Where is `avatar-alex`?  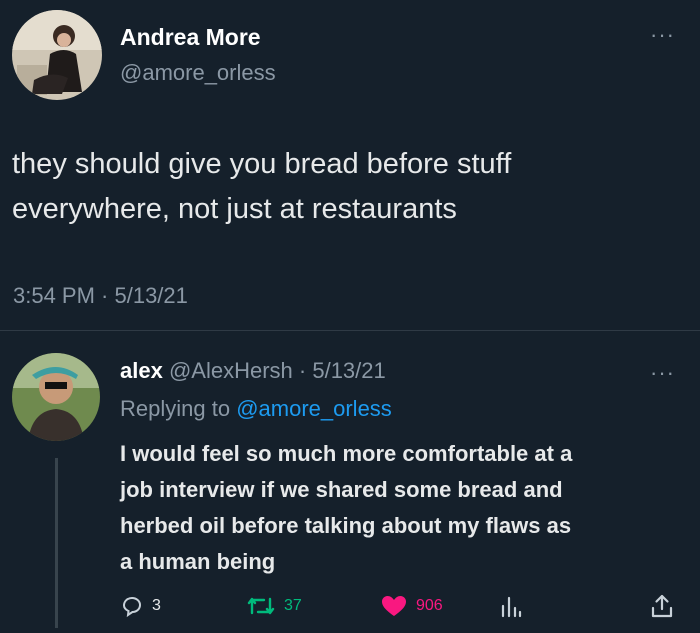
avatar-alex is located at coordinates (56, 397).